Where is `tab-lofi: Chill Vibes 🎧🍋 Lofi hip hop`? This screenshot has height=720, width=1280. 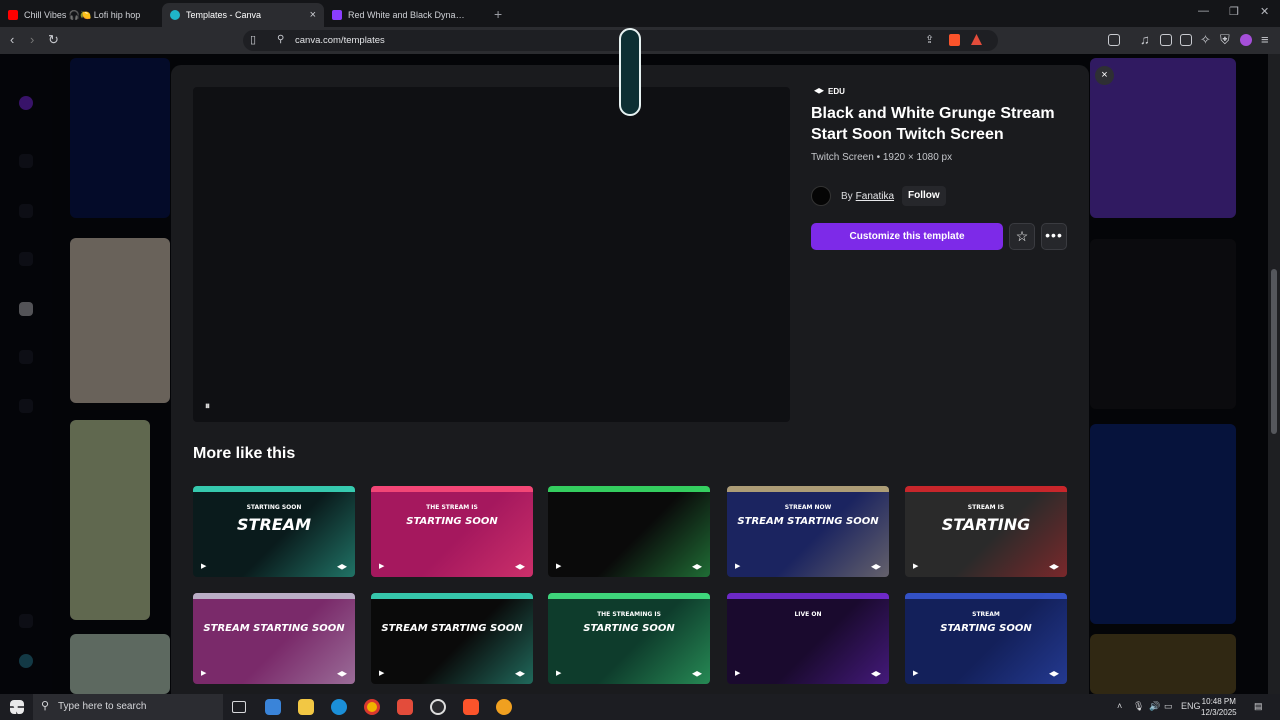
tab-lofi: Chill Vibes 🎧🍋 Lofi hip hop is located at coordinates (81, 15).